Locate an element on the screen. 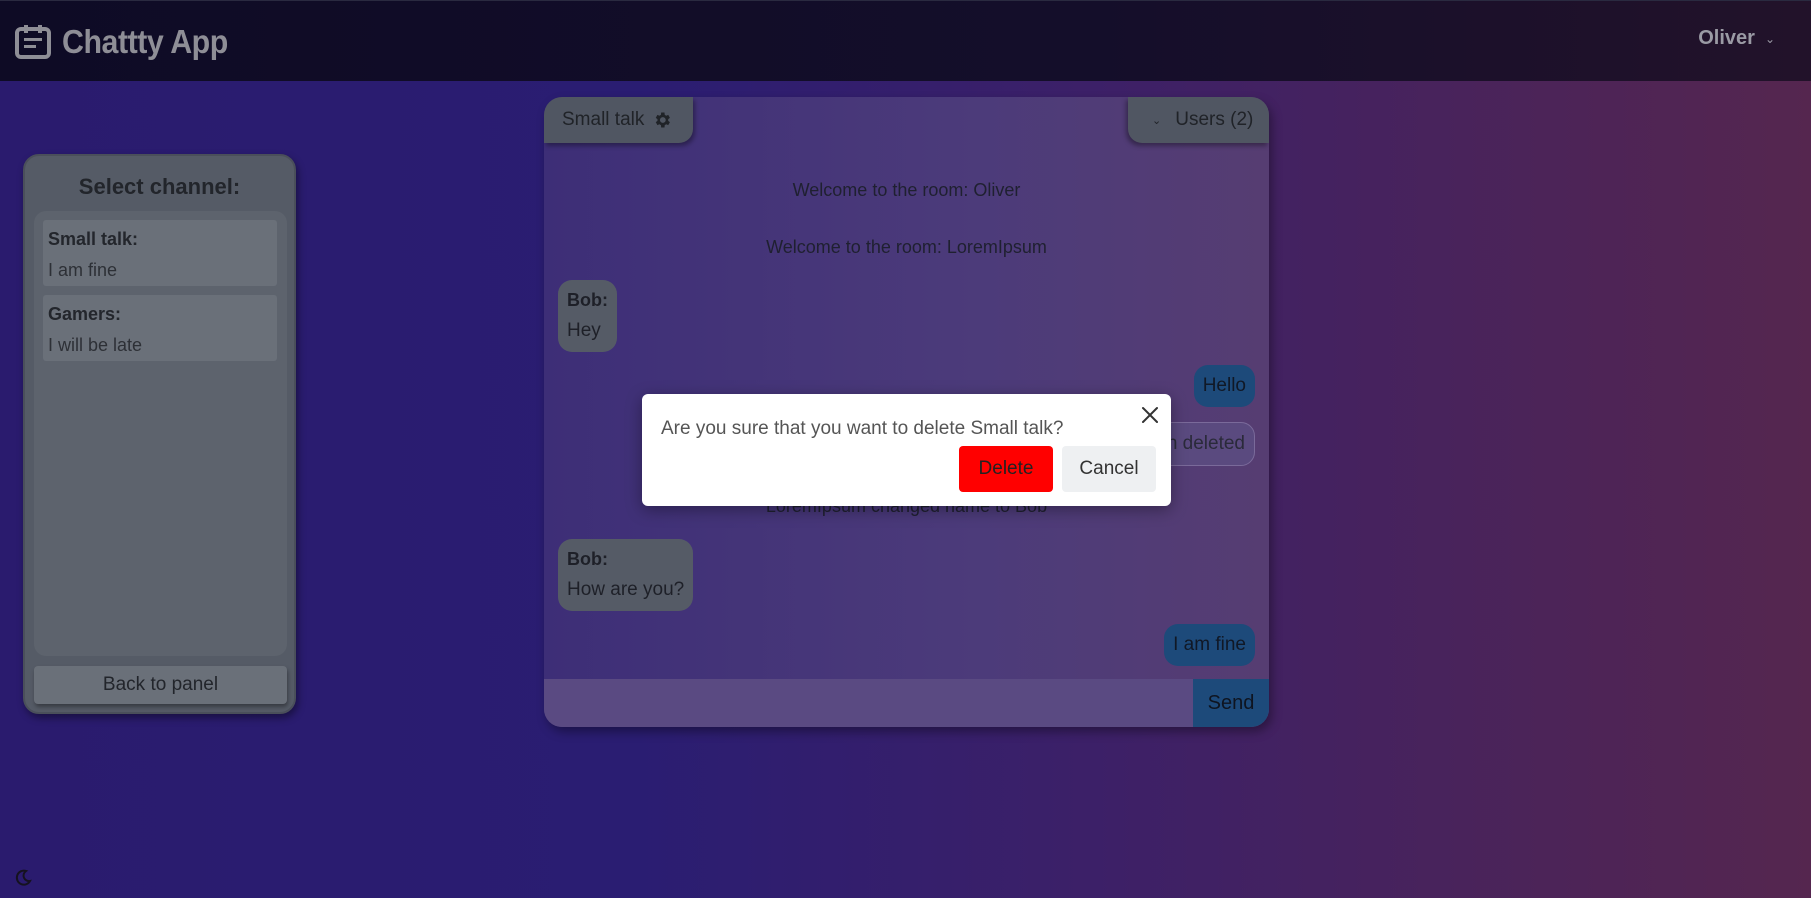 The height and width of the screenshot is (898, 1811). close-icon is located at coordinates (1150, 415).